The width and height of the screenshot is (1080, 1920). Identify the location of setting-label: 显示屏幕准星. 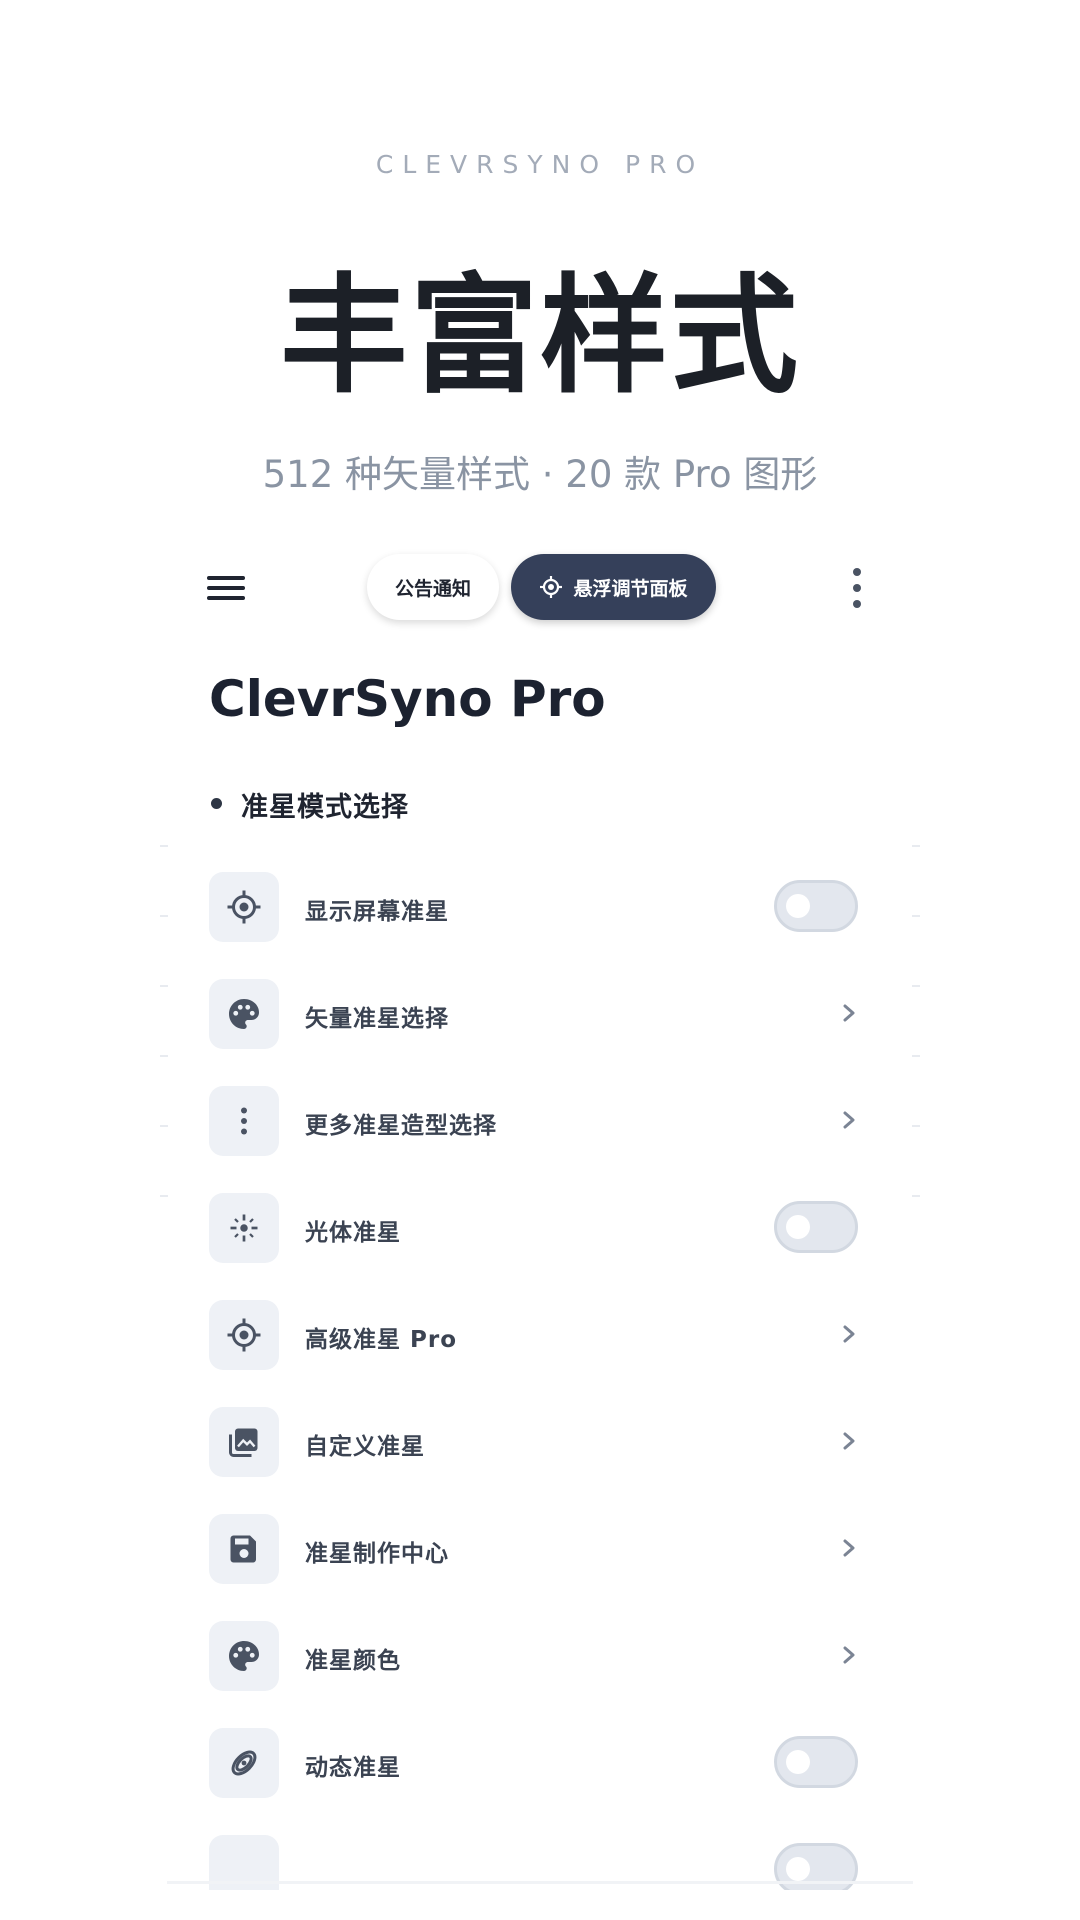
(377, 912).